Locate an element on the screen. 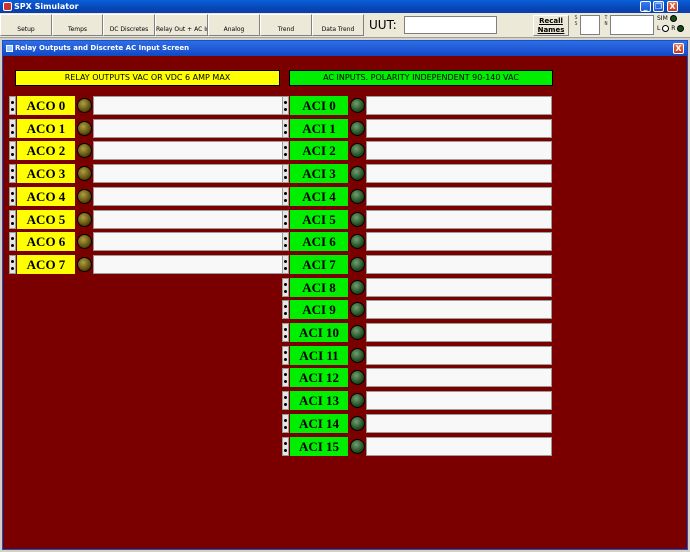 Image resolution: width=690 pixels, height=552 pixels. setup-button: Setup is located at coordinates (26, 25).